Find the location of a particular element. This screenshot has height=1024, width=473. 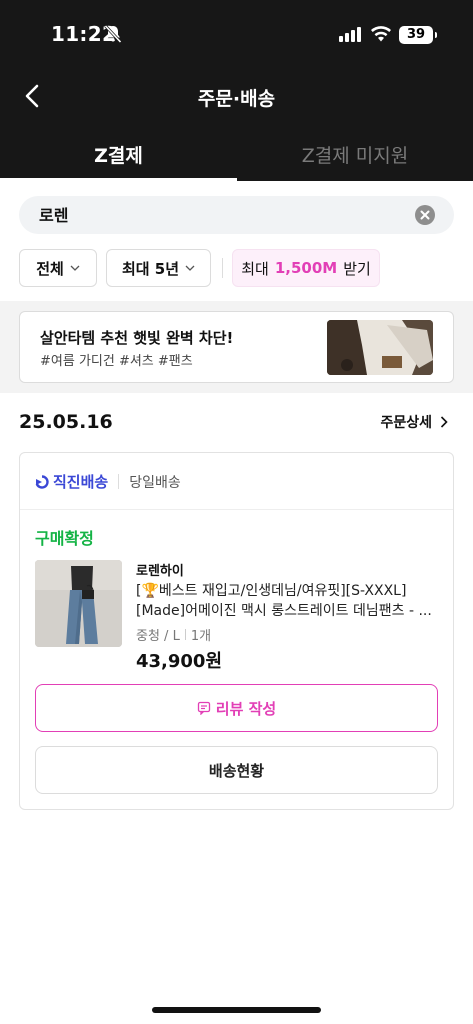

cellular-signal-icon is located at coordinates (350, 34).